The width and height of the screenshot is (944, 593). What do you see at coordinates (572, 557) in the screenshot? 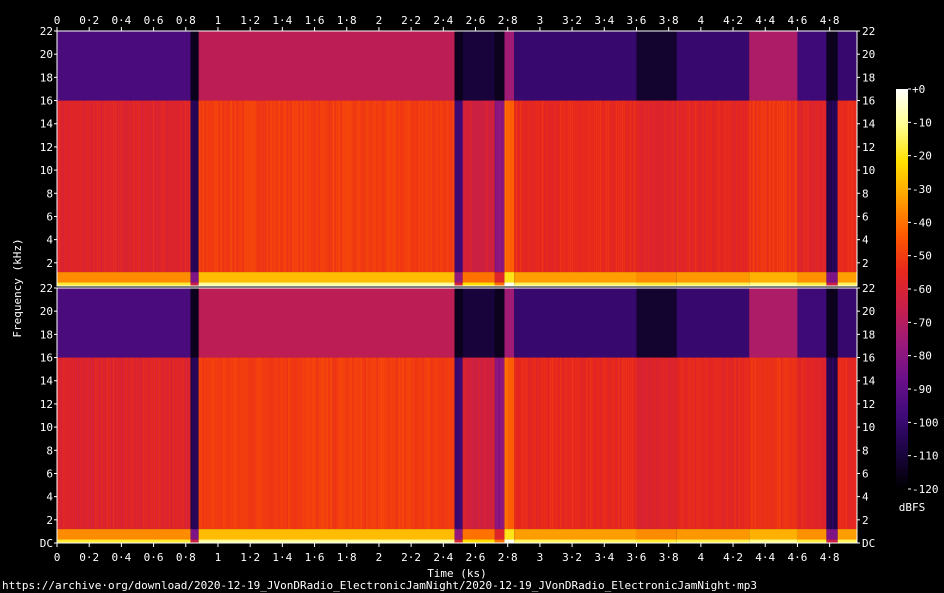
I see `x-tick-label: 3·2` at bounding box center [572, 557].